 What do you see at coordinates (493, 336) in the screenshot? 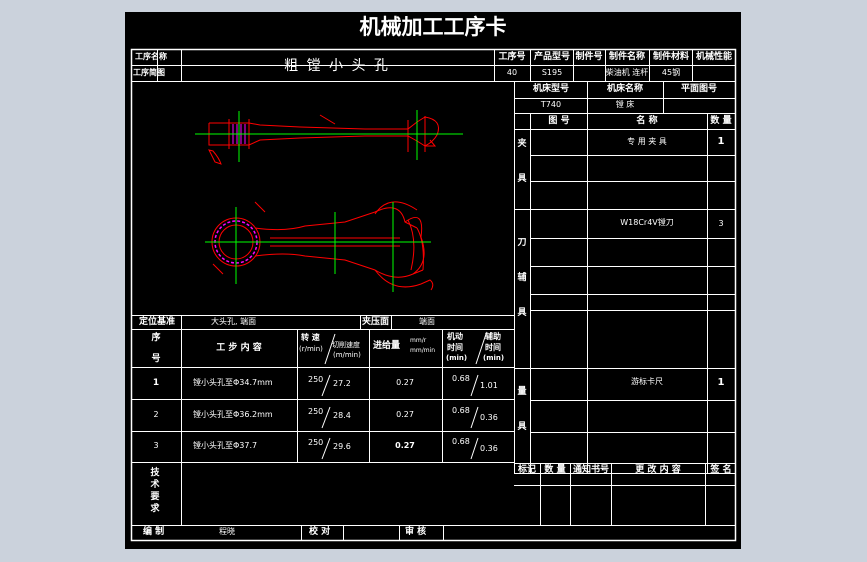
I see `aux-time-header: 辅助` at bounding box center [493, 336].